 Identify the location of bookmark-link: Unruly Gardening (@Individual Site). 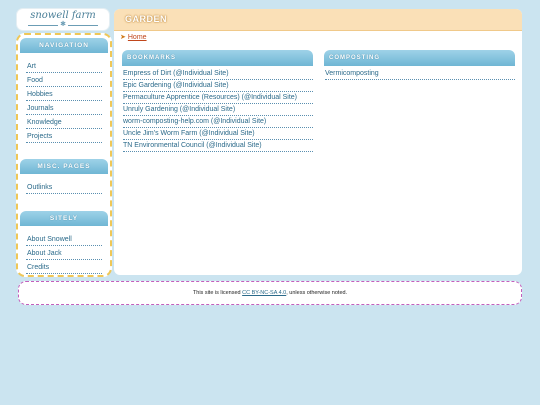
(179, 109).